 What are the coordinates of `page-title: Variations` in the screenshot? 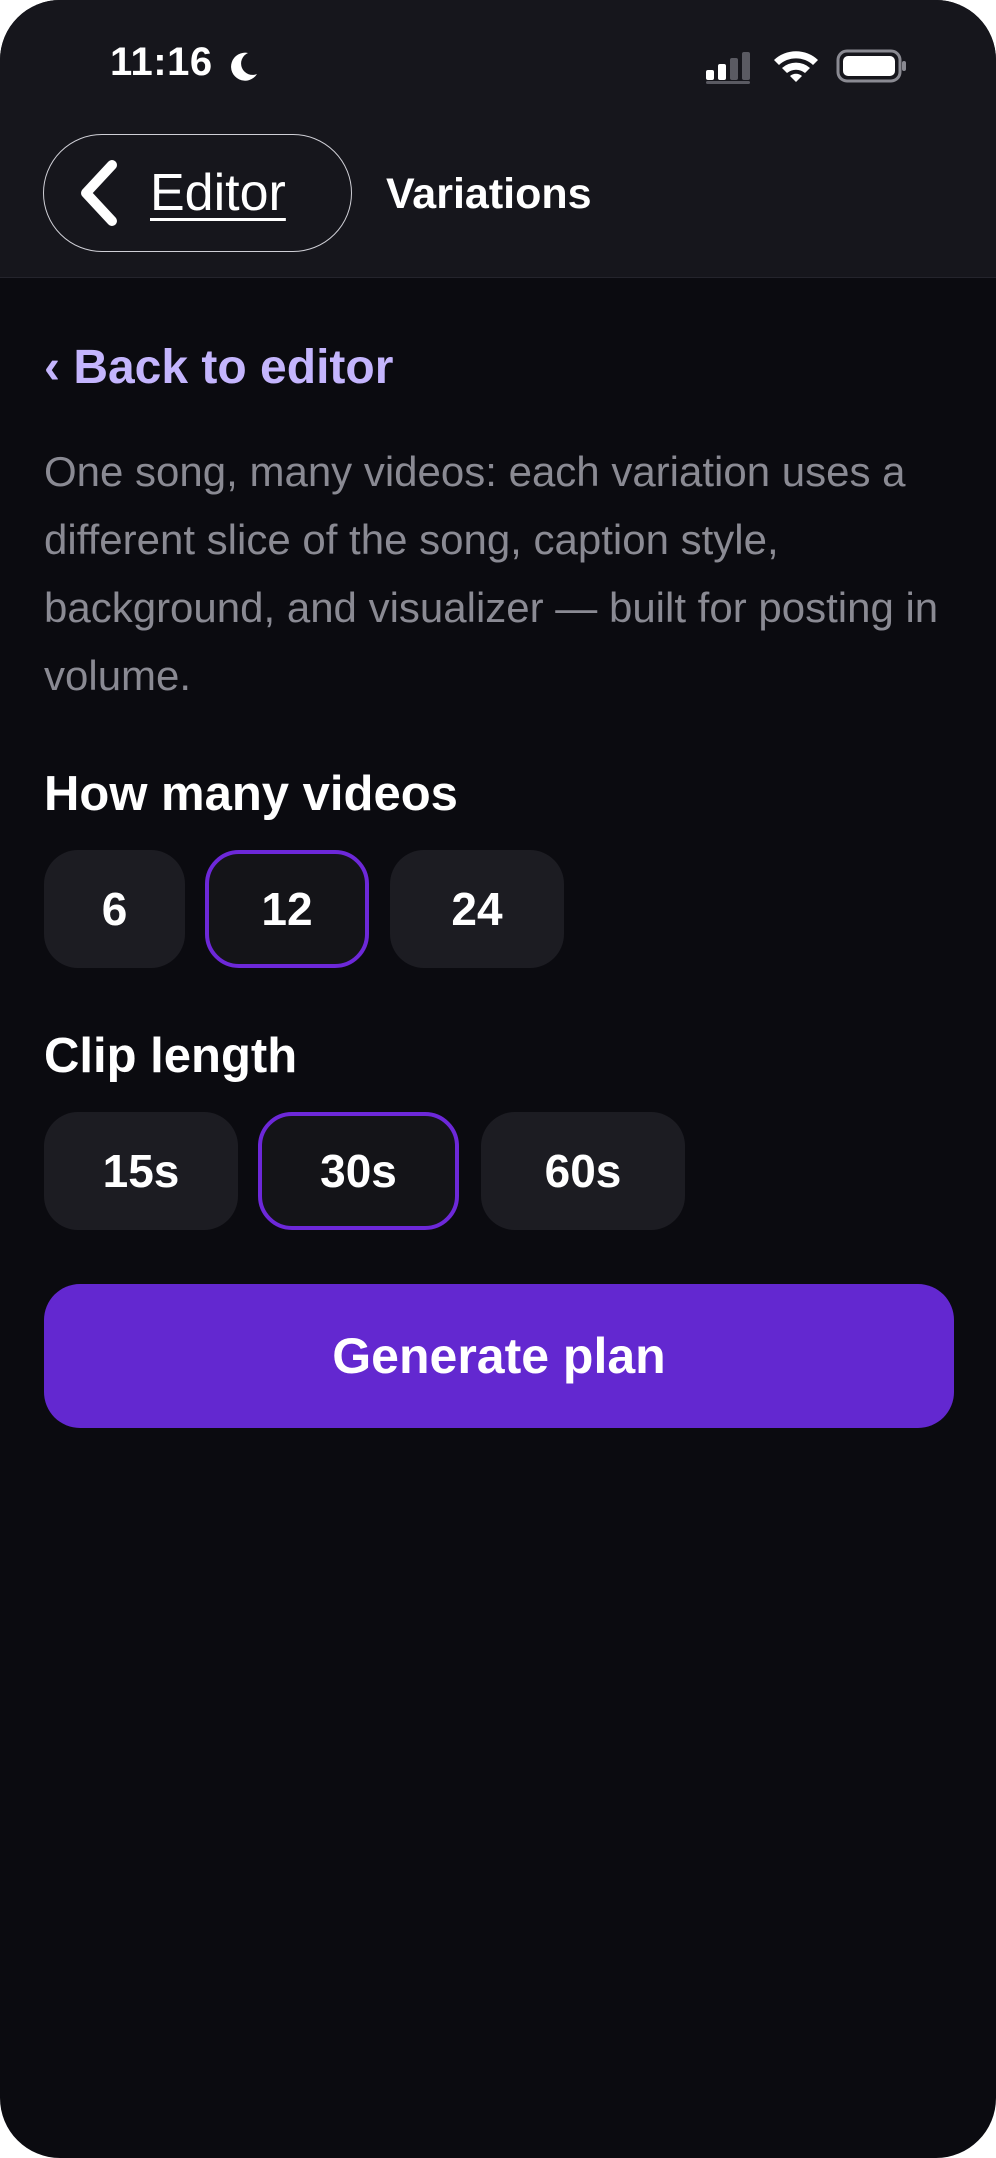 It's located at (489, 194).